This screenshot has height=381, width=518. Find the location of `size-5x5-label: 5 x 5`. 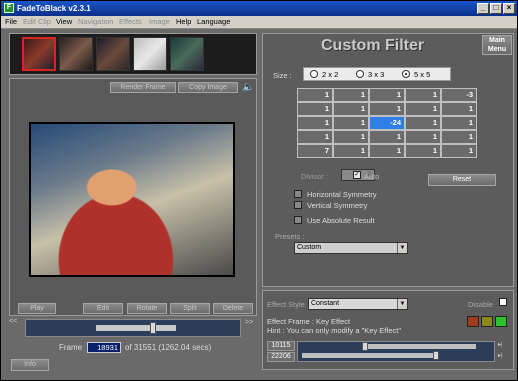

size-5x5-label: 5 x 5 is located at coordinates (422, 74).